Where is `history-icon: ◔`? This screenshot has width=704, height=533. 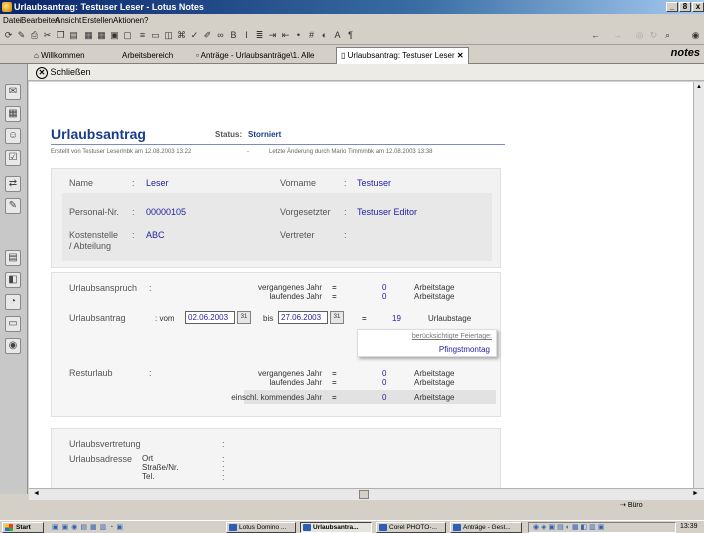 history-icon: ◔ is located at coordinates (13, 302).